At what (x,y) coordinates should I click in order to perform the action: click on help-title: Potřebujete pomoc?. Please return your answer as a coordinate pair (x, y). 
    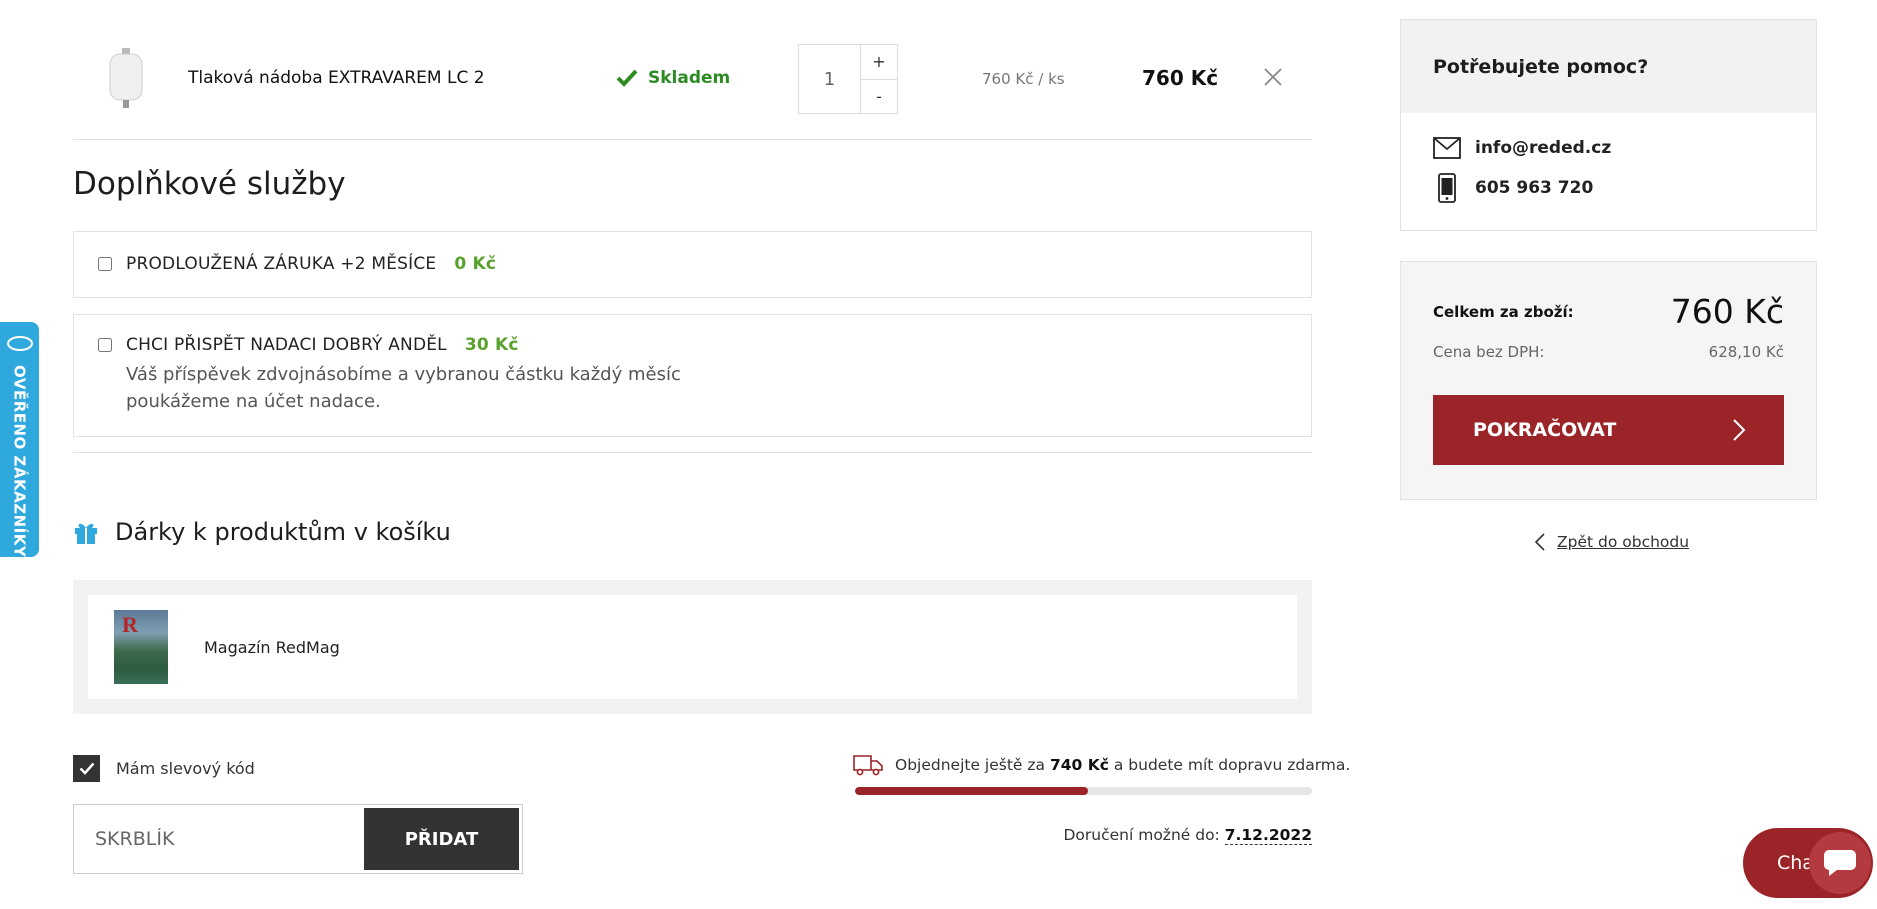
    Looking at the image, I should click on (1608, 66).